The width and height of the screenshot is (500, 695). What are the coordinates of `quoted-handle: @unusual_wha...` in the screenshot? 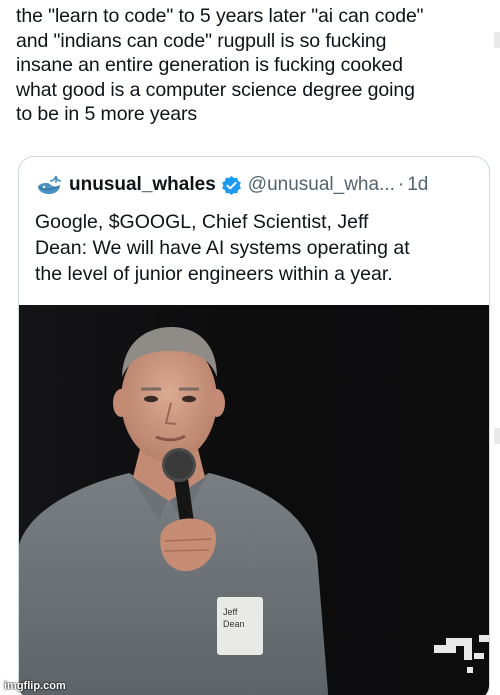 It's located at (321, 185).